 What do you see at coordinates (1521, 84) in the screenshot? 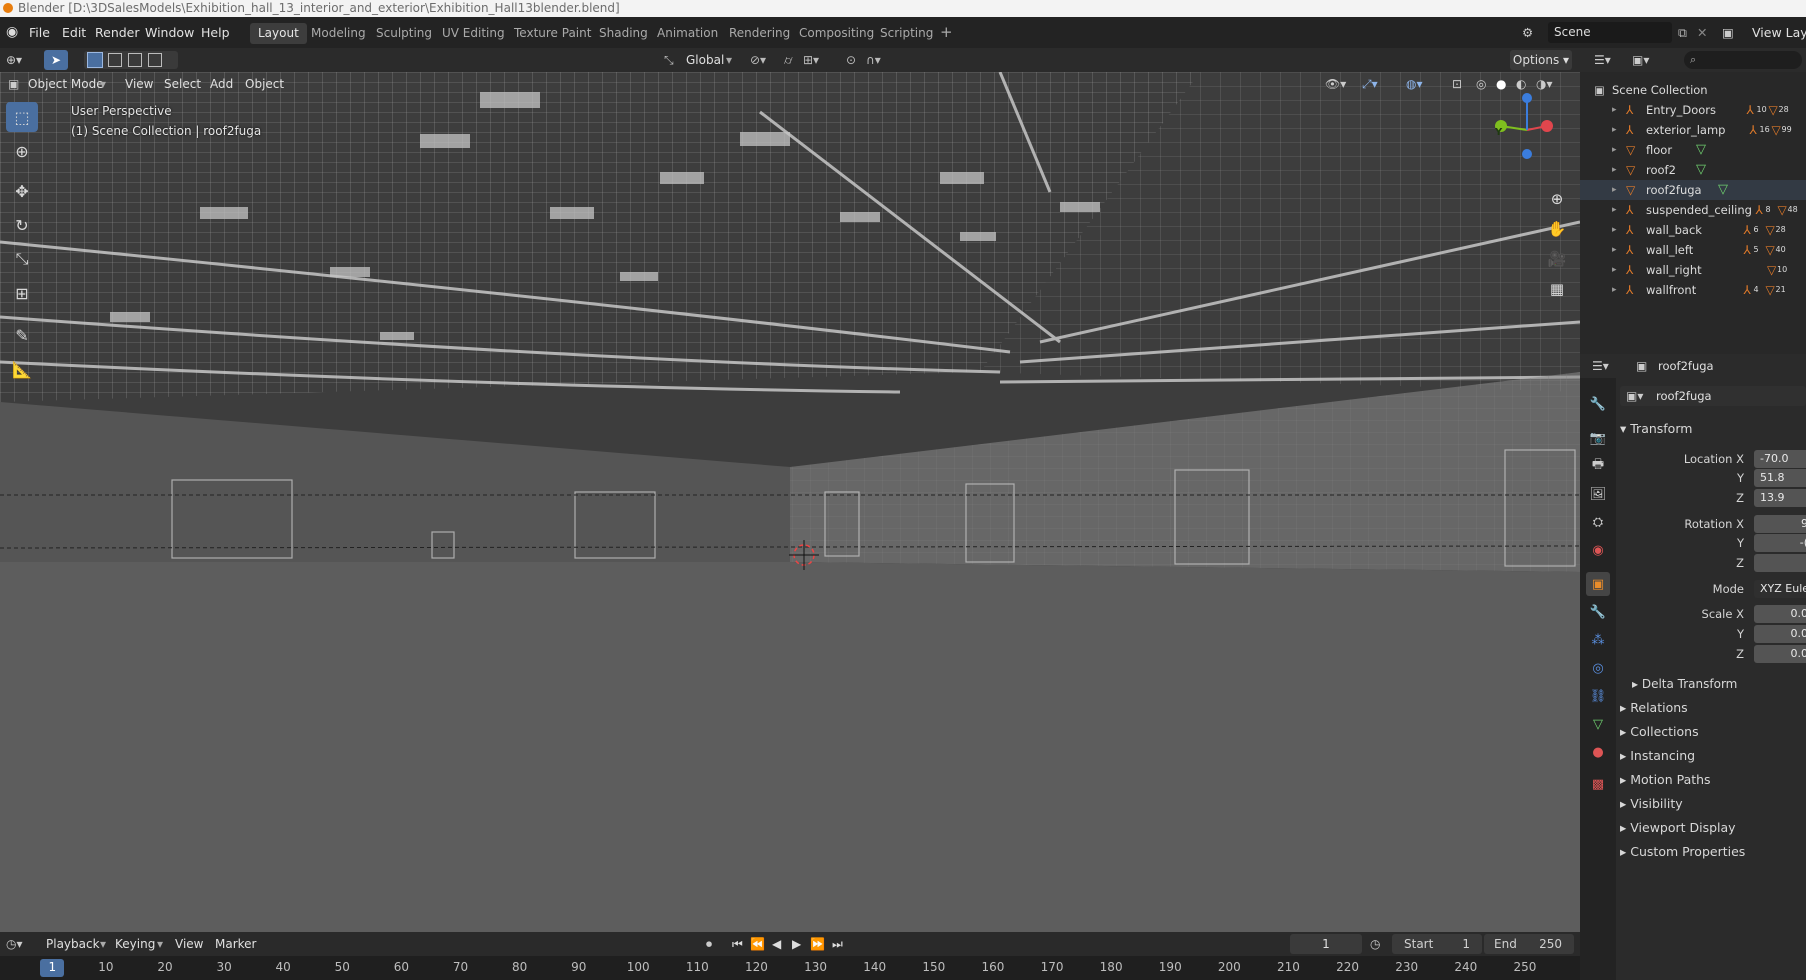
I see `material-shading-icon: ◐` at bounding box center [1521, 84].